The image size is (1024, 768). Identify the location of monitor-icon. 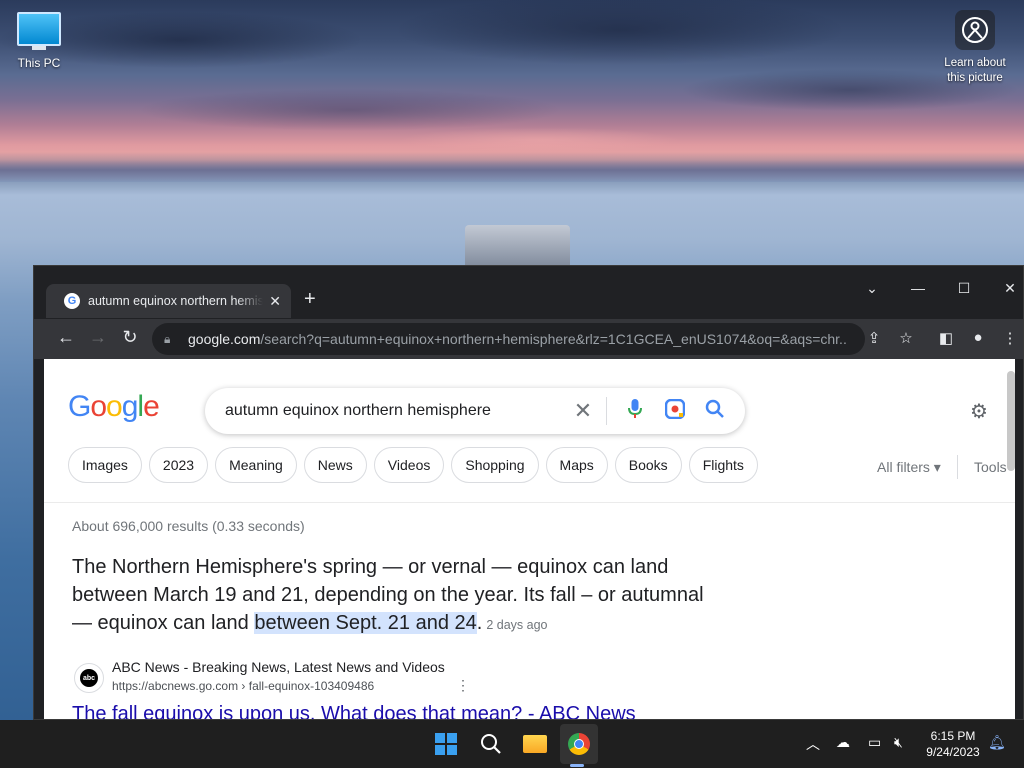
(39, 29).